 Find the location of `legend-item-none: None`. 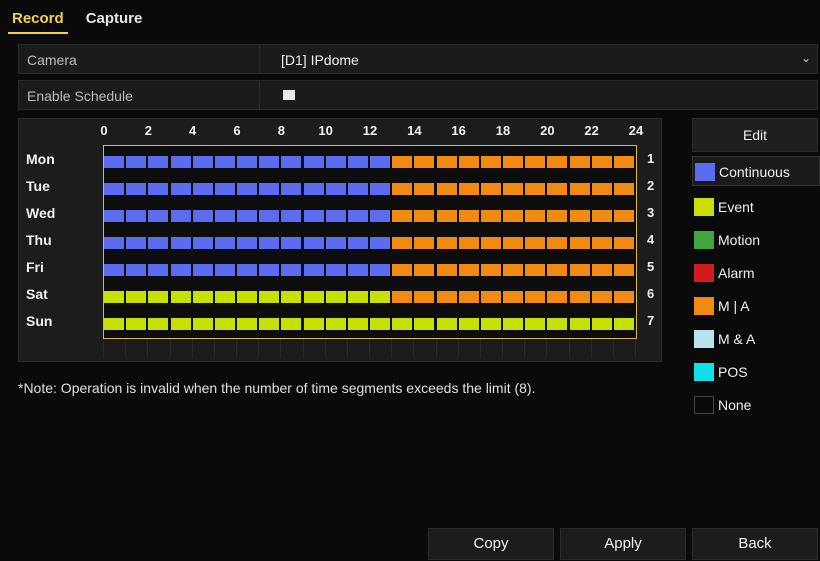

legend-item-none: None is located at coordinates (756, 405).